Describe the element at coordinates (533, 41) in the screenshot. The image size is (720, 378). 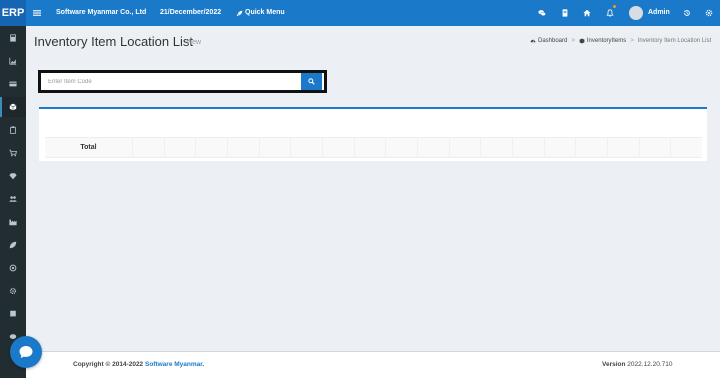
I see `dashboard-icon` at that location.